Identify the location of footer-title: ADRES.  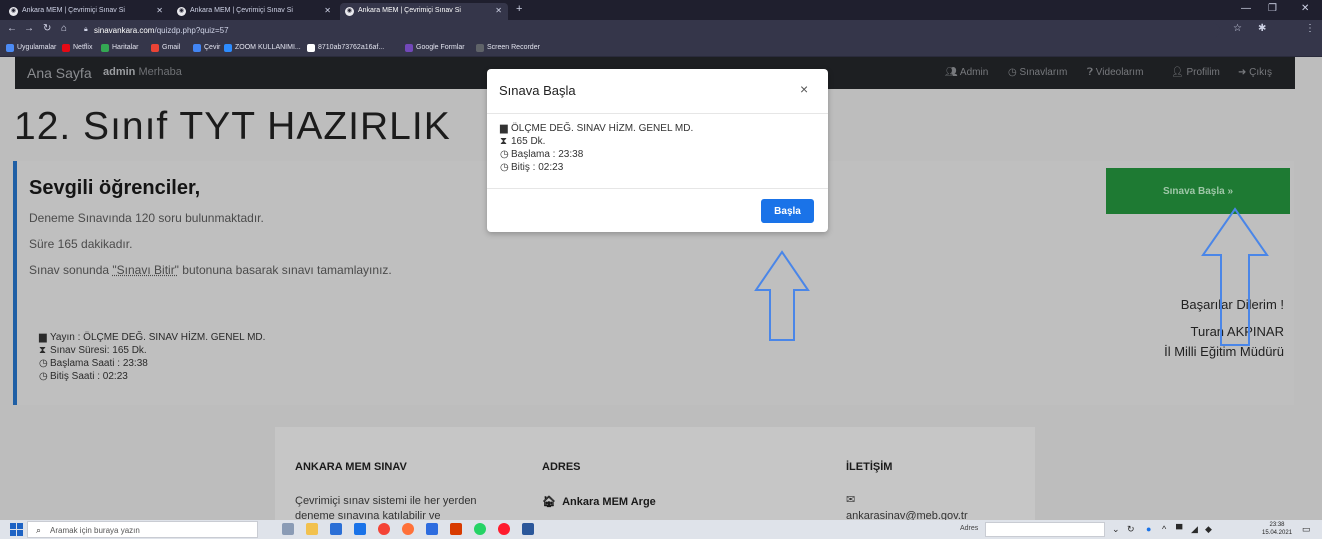
(561, 467).